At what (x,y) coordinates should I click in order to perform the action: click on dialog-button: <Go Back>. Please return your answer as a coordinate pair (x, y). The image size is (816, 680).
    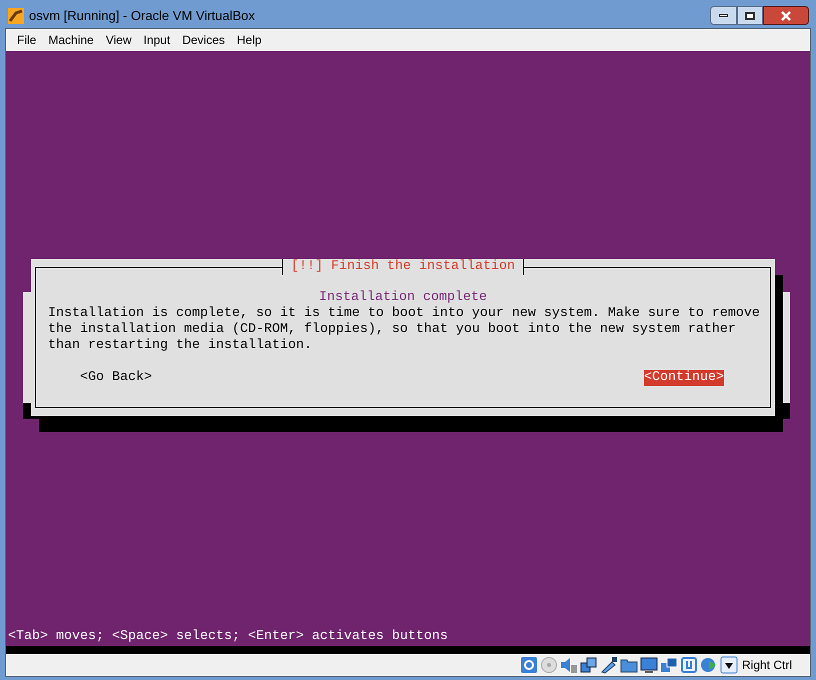
    Looking at the image, I should click on (116, 378).